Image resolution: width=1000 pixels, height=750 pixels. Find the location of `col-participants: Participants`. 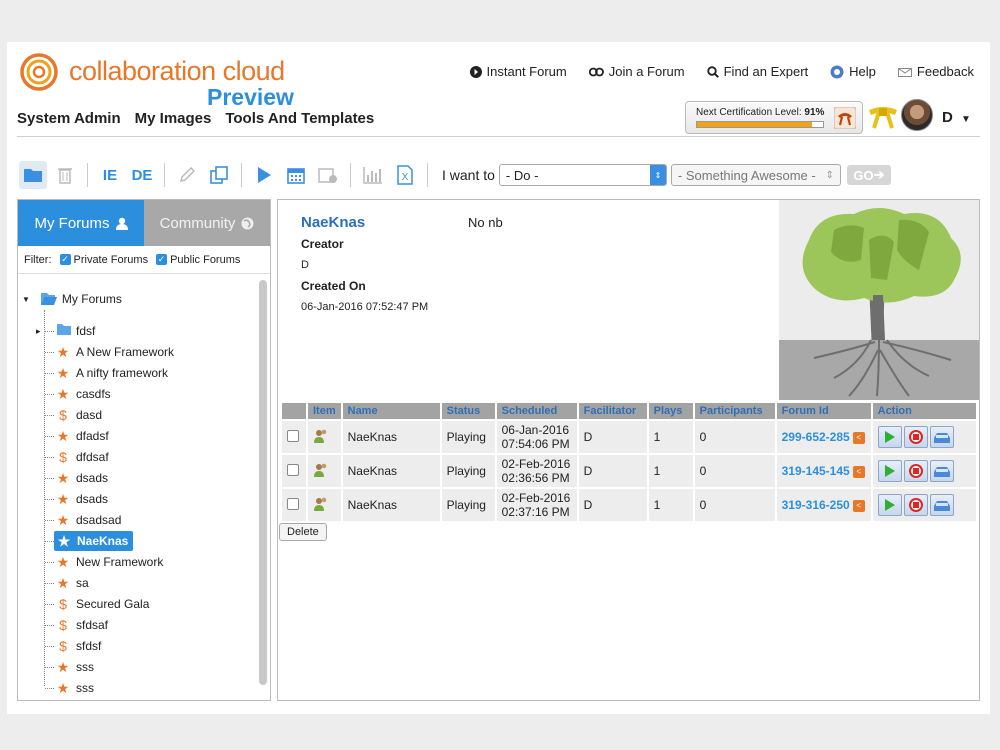

col-participants: Participants is located at coordinates (734, 411).